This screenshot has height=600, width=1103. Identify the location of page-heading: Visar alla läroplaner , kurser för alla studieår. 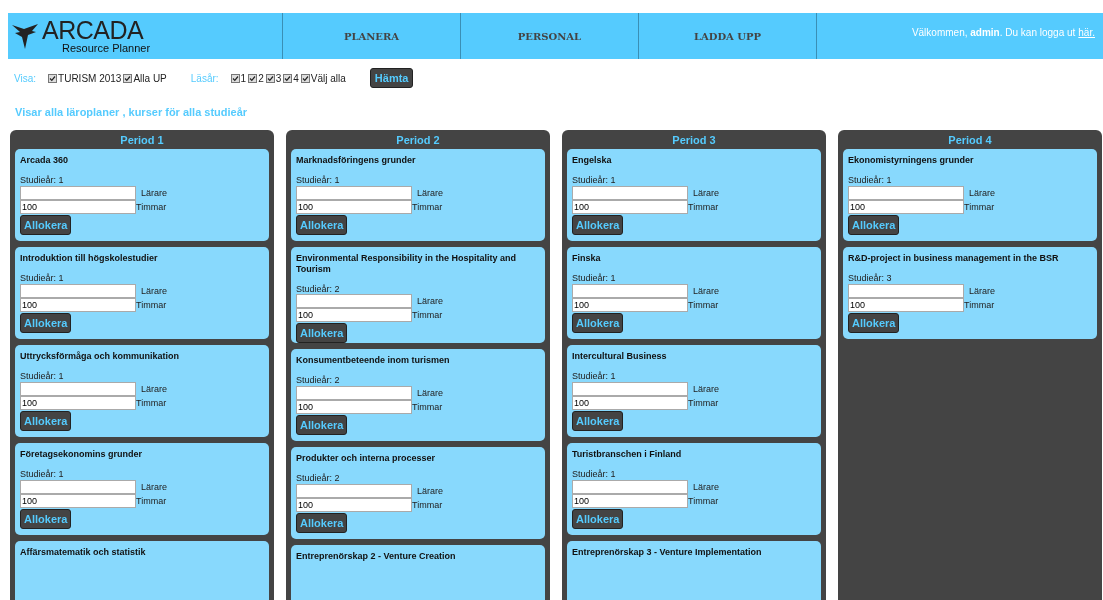
(131, 112).